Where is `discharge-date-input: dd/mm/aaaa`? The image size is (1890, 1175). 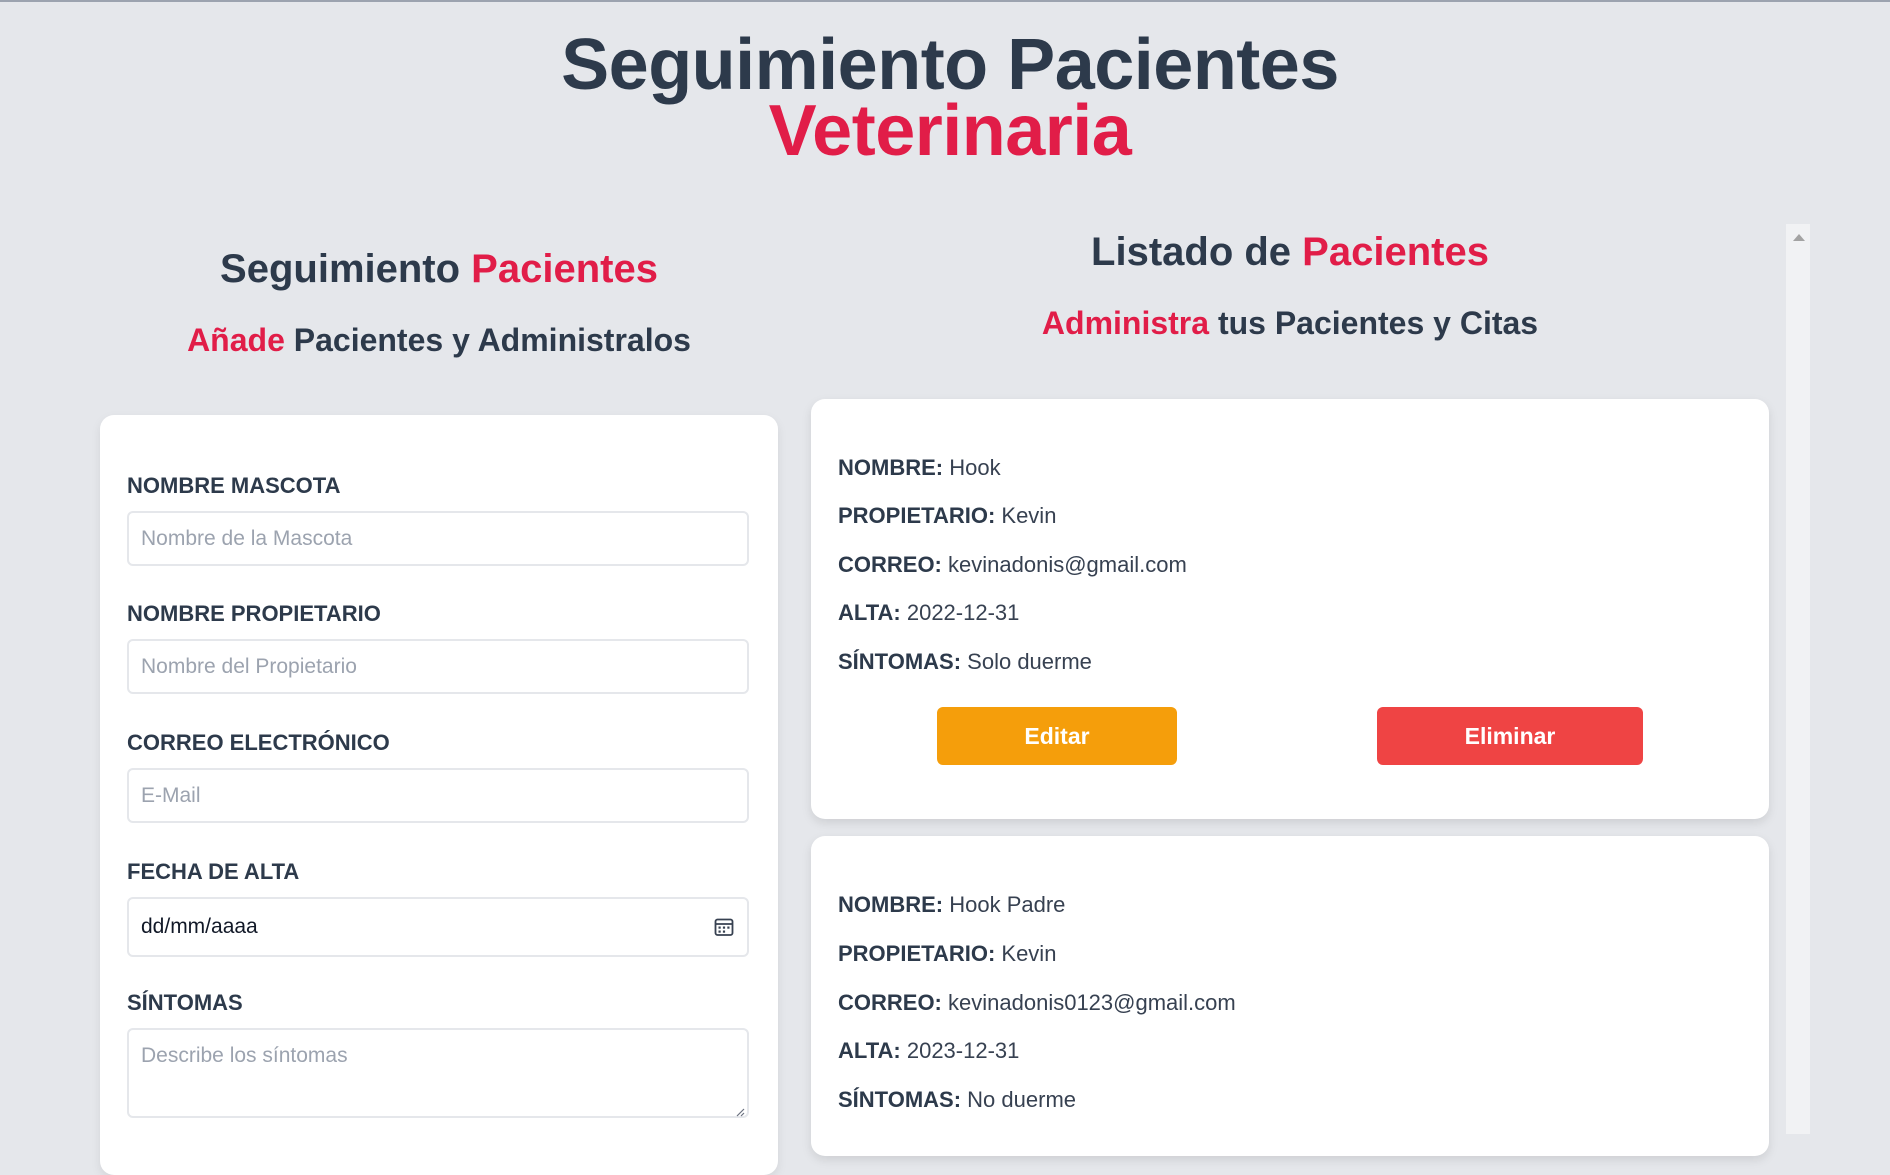 discharge-date-input: dd/mm/aaaa is located at coordinates (438, 927).